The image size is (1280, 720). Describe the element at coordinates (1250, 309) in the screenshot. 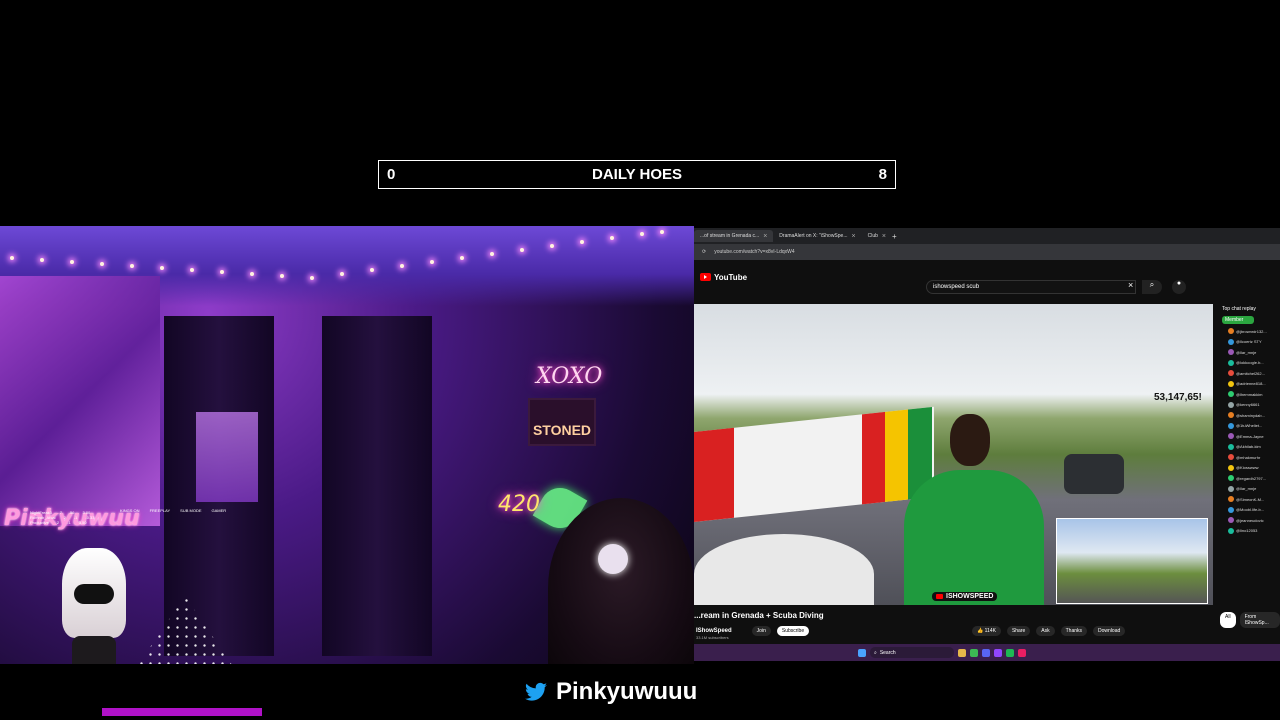

I see `chat-header: Top chat replay` at that location.